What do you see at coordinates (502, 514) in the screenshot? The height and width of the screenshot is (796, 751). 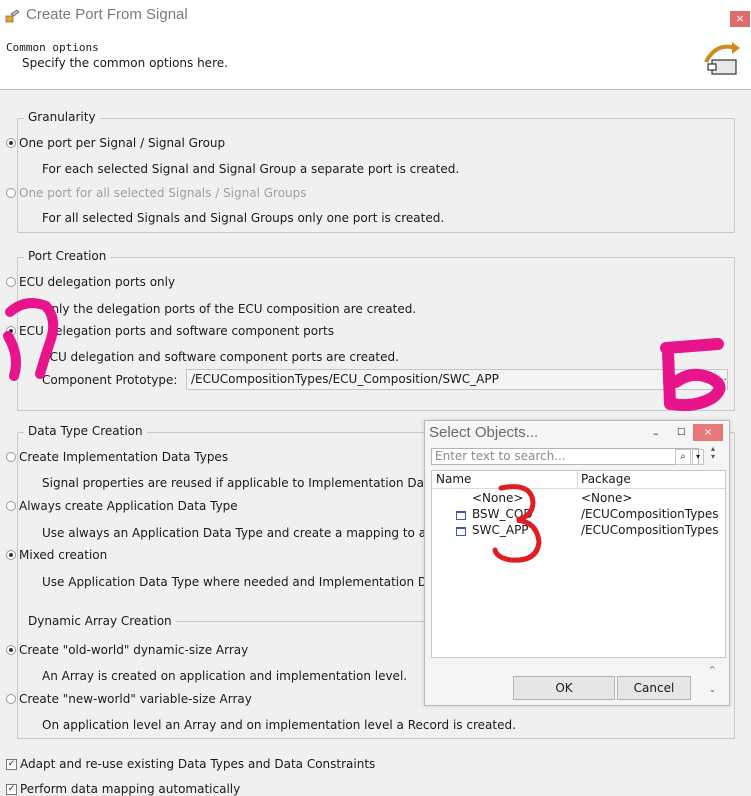 I see `list-item-name: BSW_COD` at bounding box center [502, 514].